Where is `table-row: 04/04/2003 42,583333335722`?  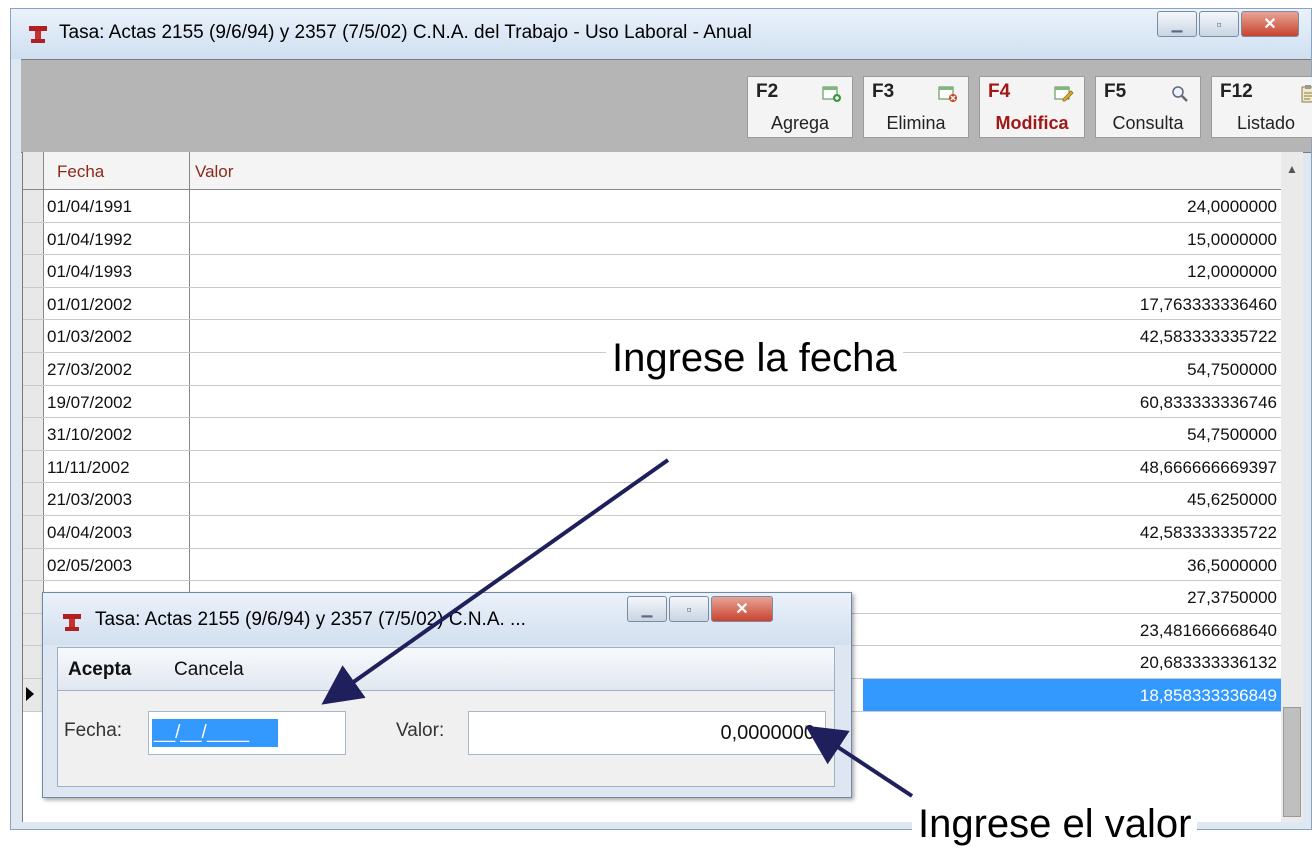
table-row: 04/04/2003 42,583333335722 is located at coordinates (653, 532).